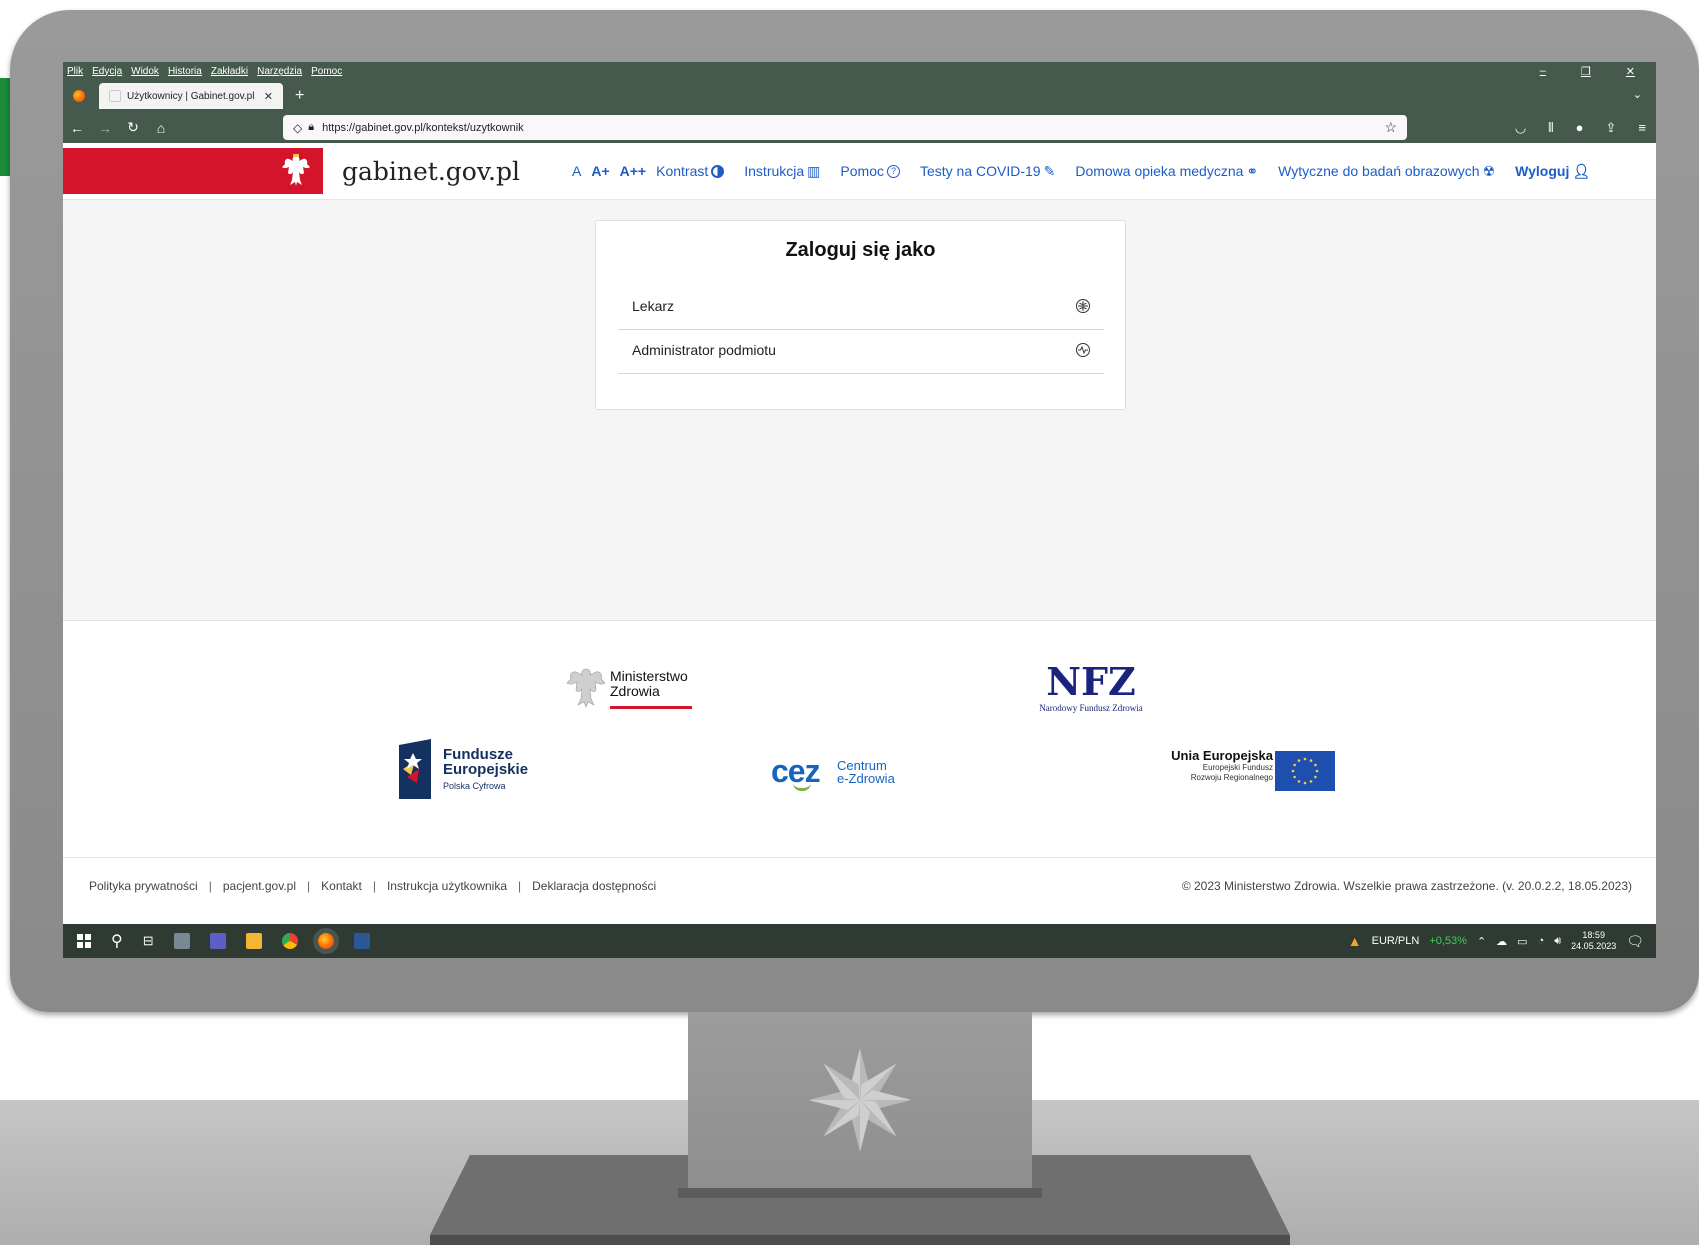  Describe the element at coordinates (1305, 771) in the screenshot. I see `eu-flag-icon` at that location.